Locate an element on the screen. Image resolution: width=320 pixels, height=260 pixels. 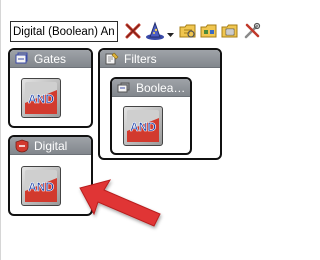
digital-icon is located at coordinates (22, 146).